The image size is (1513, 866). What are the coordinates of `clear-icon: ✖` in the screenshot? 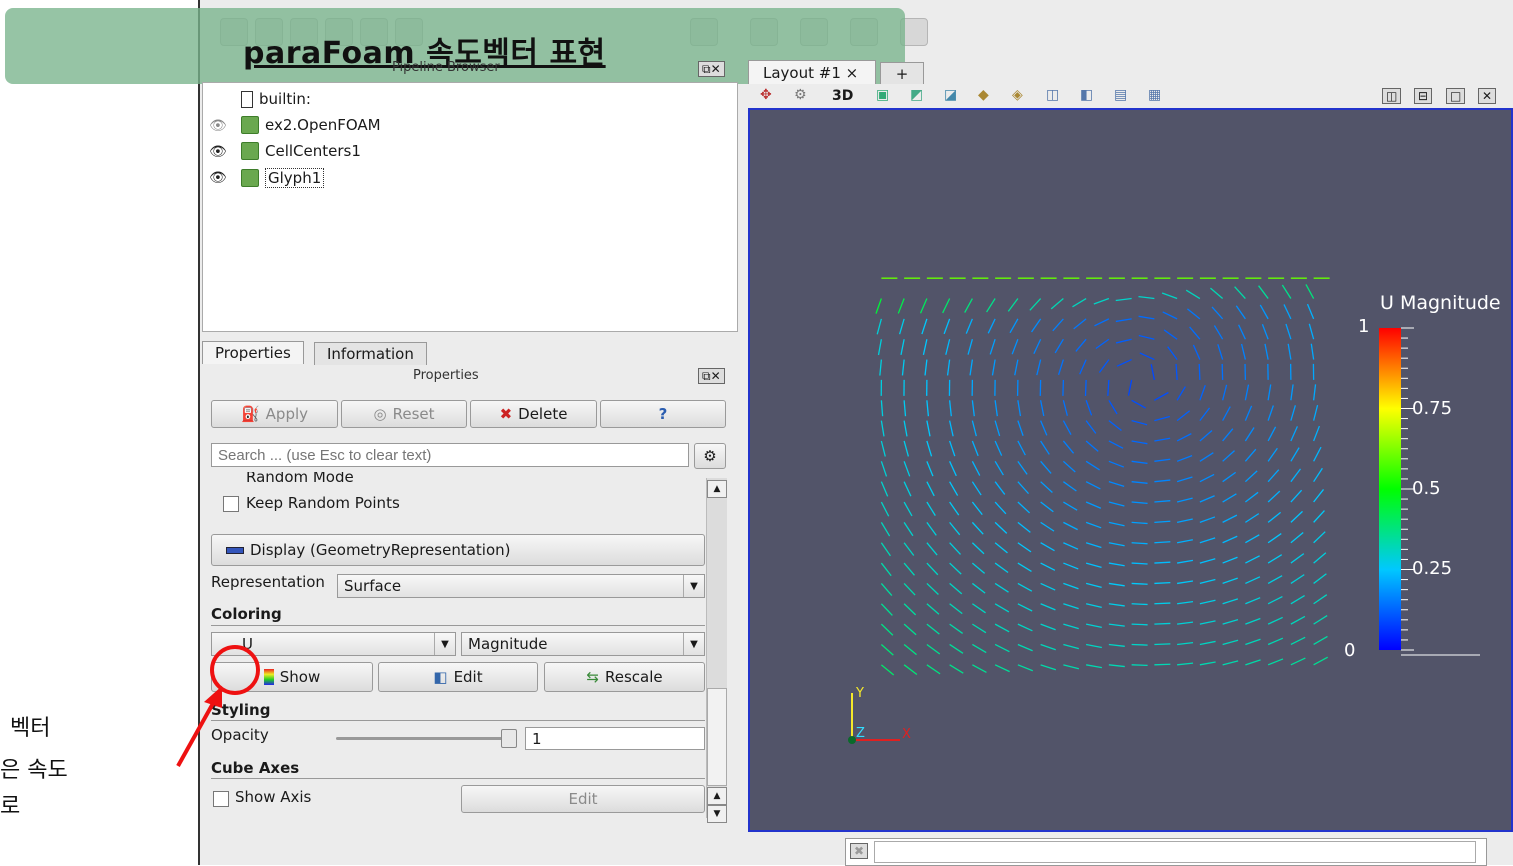 It's located at (859, 851).